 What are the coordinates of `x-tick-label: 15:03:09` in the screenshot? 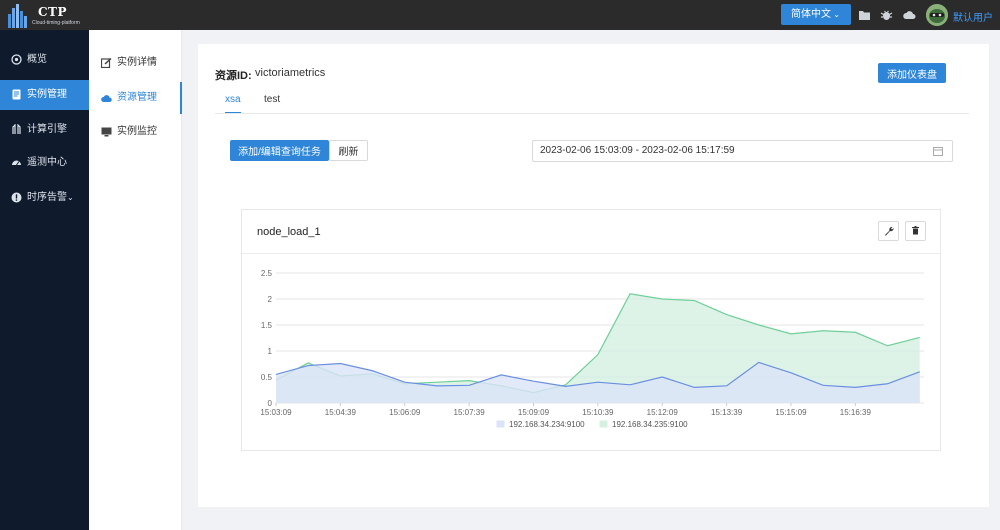 It's located at (276, 412).